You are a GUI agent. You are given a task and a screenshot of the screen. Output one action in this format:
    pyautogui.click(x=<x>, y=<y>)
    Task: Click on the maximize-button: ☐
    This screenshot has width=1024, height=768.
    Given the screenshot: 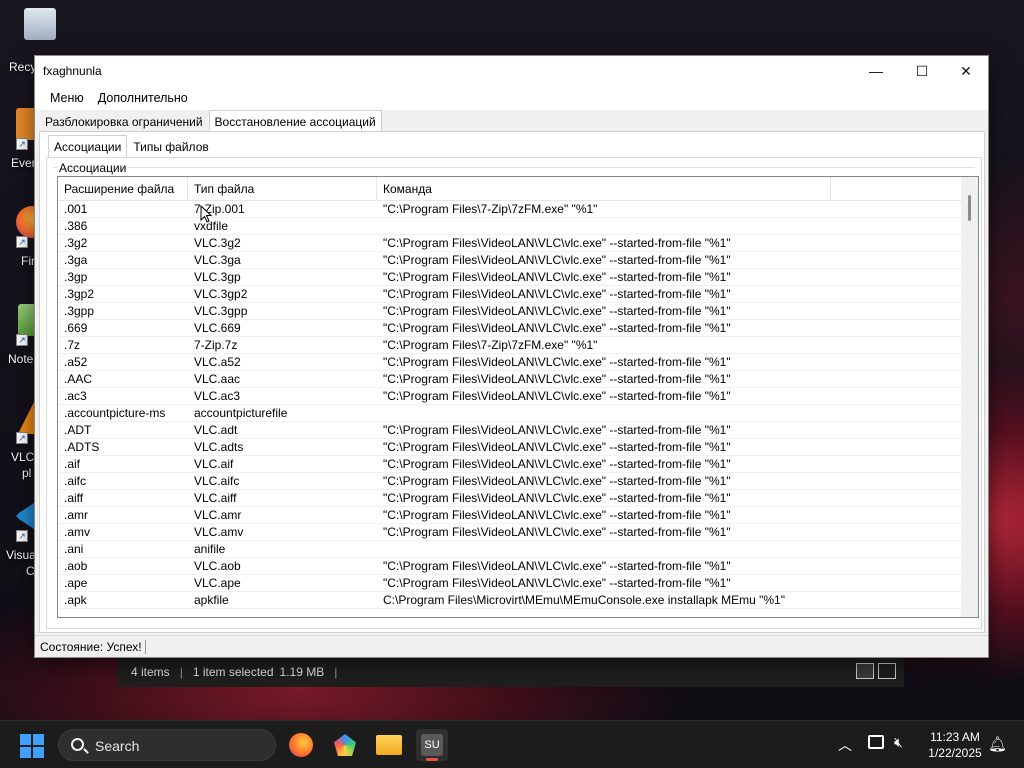 What is the action you would take?
    pyautogui.click(x=922, y=71)
    